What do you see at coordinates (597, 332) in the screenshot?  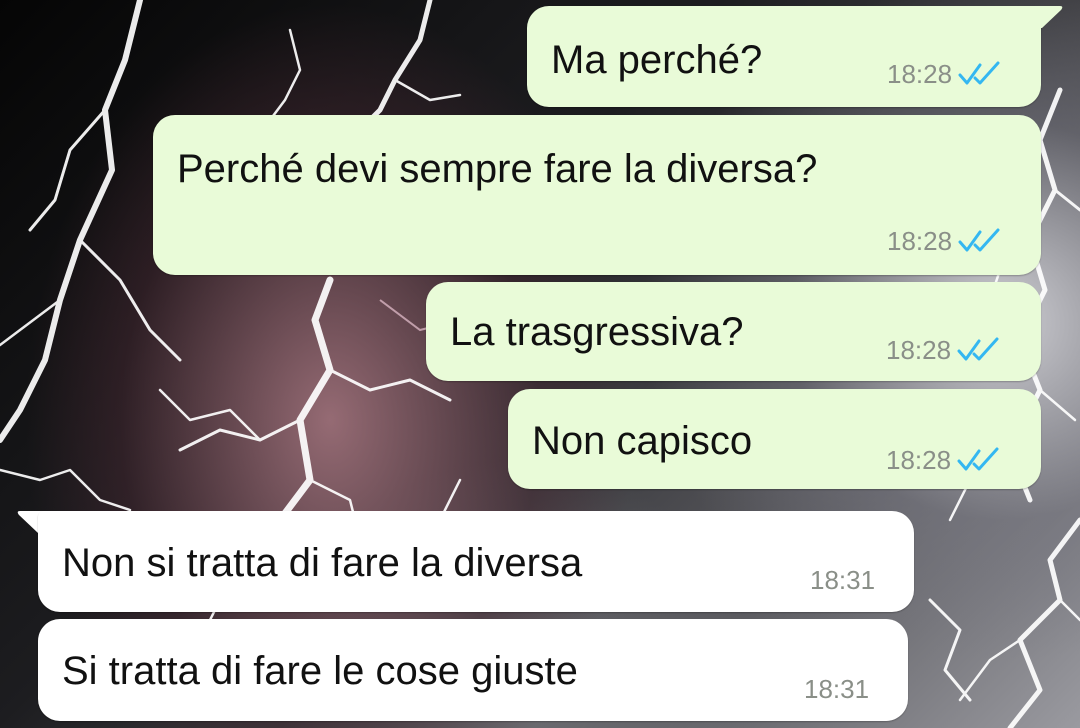 I see `message-text: La trasgressiva?` at bounding box center [597, 332].